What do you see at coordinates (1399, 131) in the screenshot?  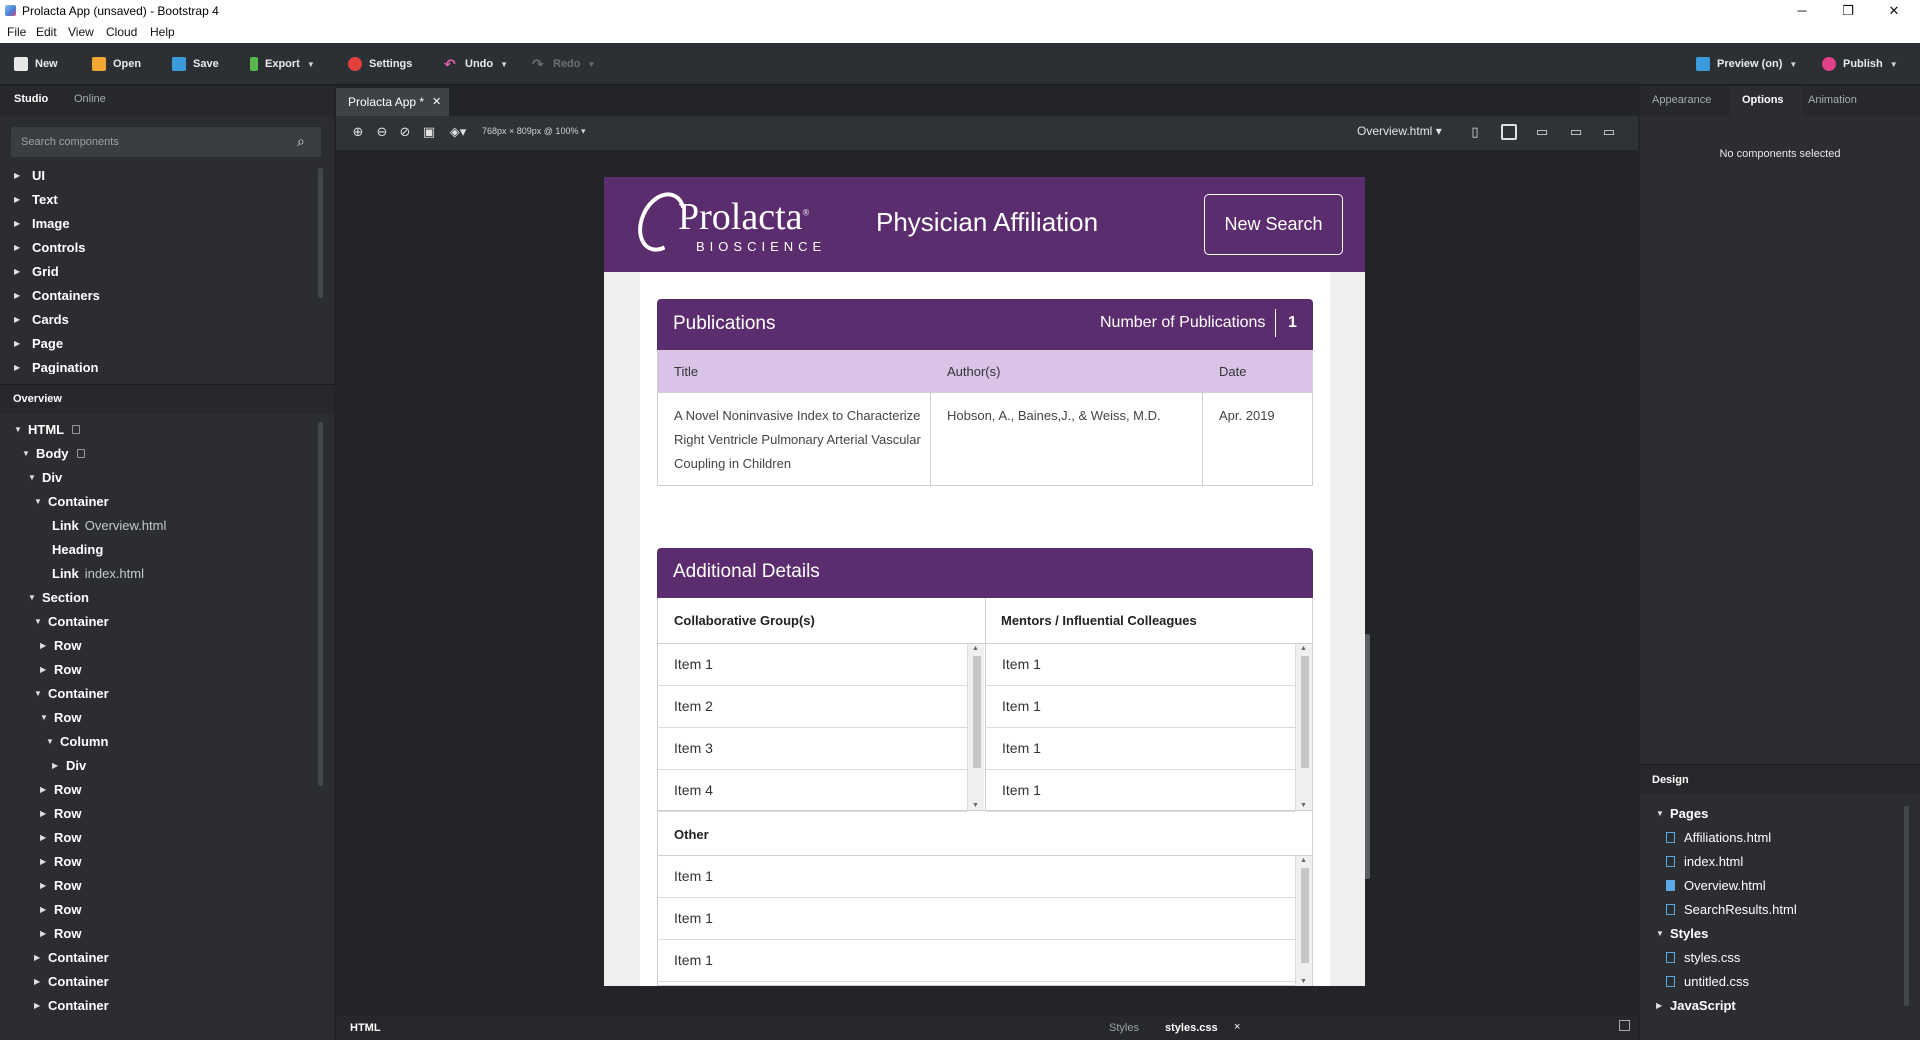 I see `page-select: Overview.html ▾` at bounding box center [1399, 131].